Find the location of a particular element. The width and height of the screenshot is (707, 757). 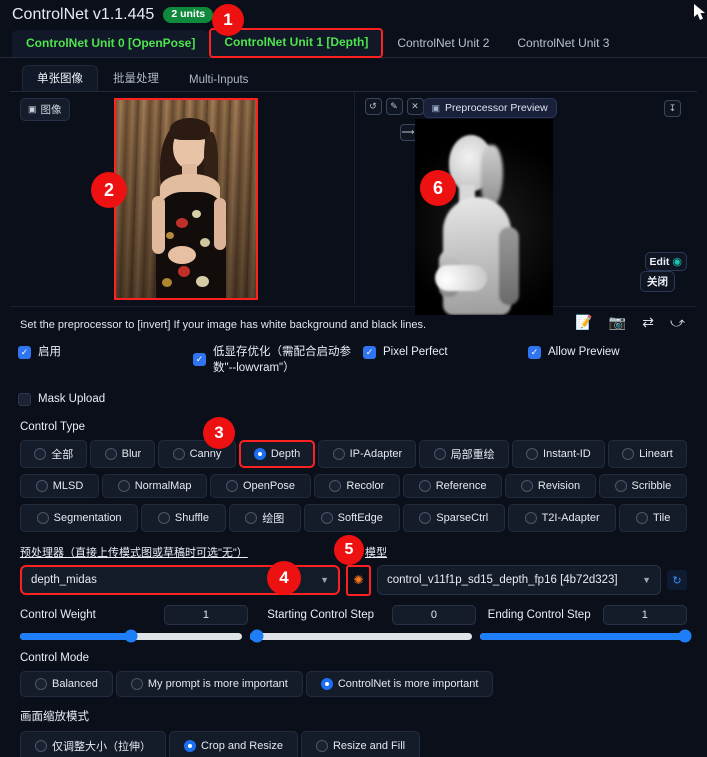

control-type-openpose: OpenPose is located at coordinates (260, 485).